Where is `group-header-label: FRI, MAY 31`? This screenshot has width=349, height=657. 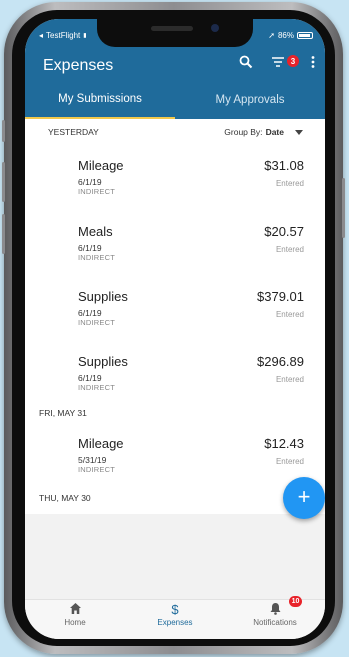 group-header-label: FRI, MAY 31 is located at coordinates (63, 413).